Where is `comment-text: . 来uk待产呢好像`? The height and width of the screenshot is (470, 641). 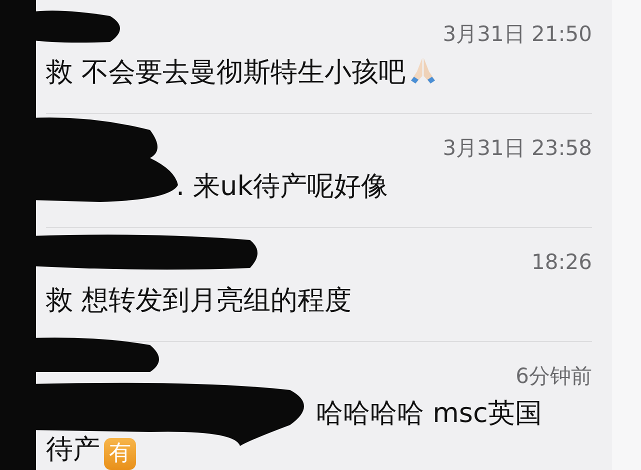
comment-text: . 来uk待产呢好像 is located at coordinates (282, 186).